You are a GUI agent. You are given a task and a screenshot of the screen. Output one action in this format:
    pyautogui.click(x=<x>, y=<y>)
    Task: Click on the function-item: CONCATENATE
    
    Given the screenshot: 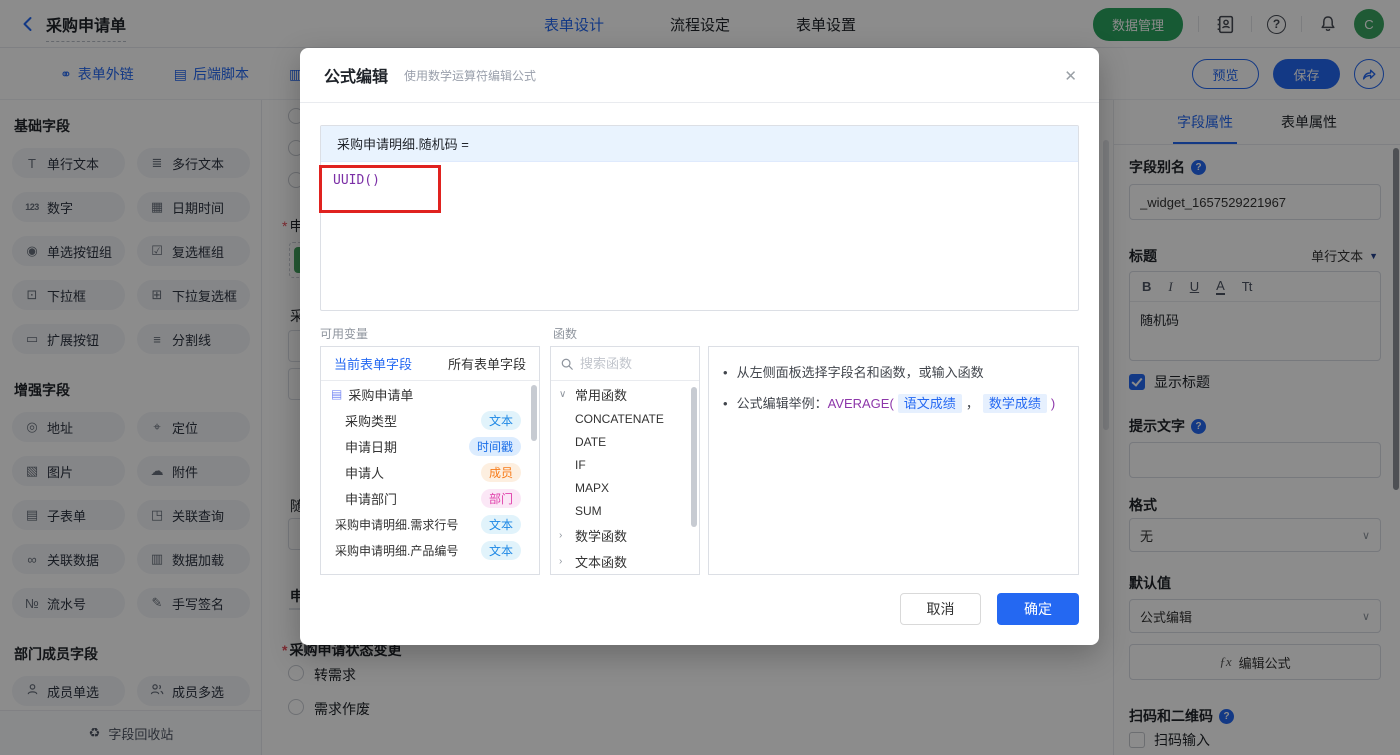 What is the action you would take?
    pyautogui.click(x=625, y=418)
    